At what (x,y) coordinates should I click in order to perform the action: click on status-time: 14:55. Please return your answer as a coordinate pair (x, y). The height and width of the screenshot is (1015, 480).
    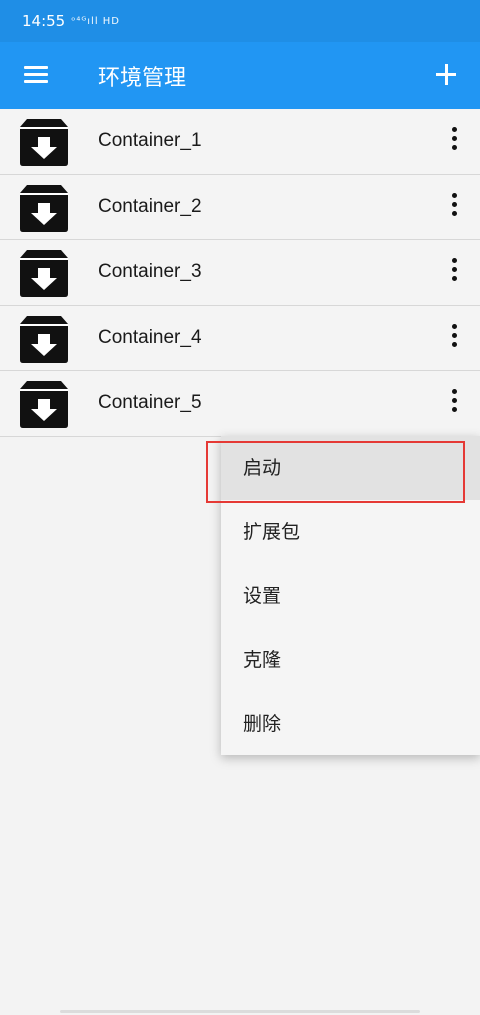
    Looking at the image, I should click on (44, 21).